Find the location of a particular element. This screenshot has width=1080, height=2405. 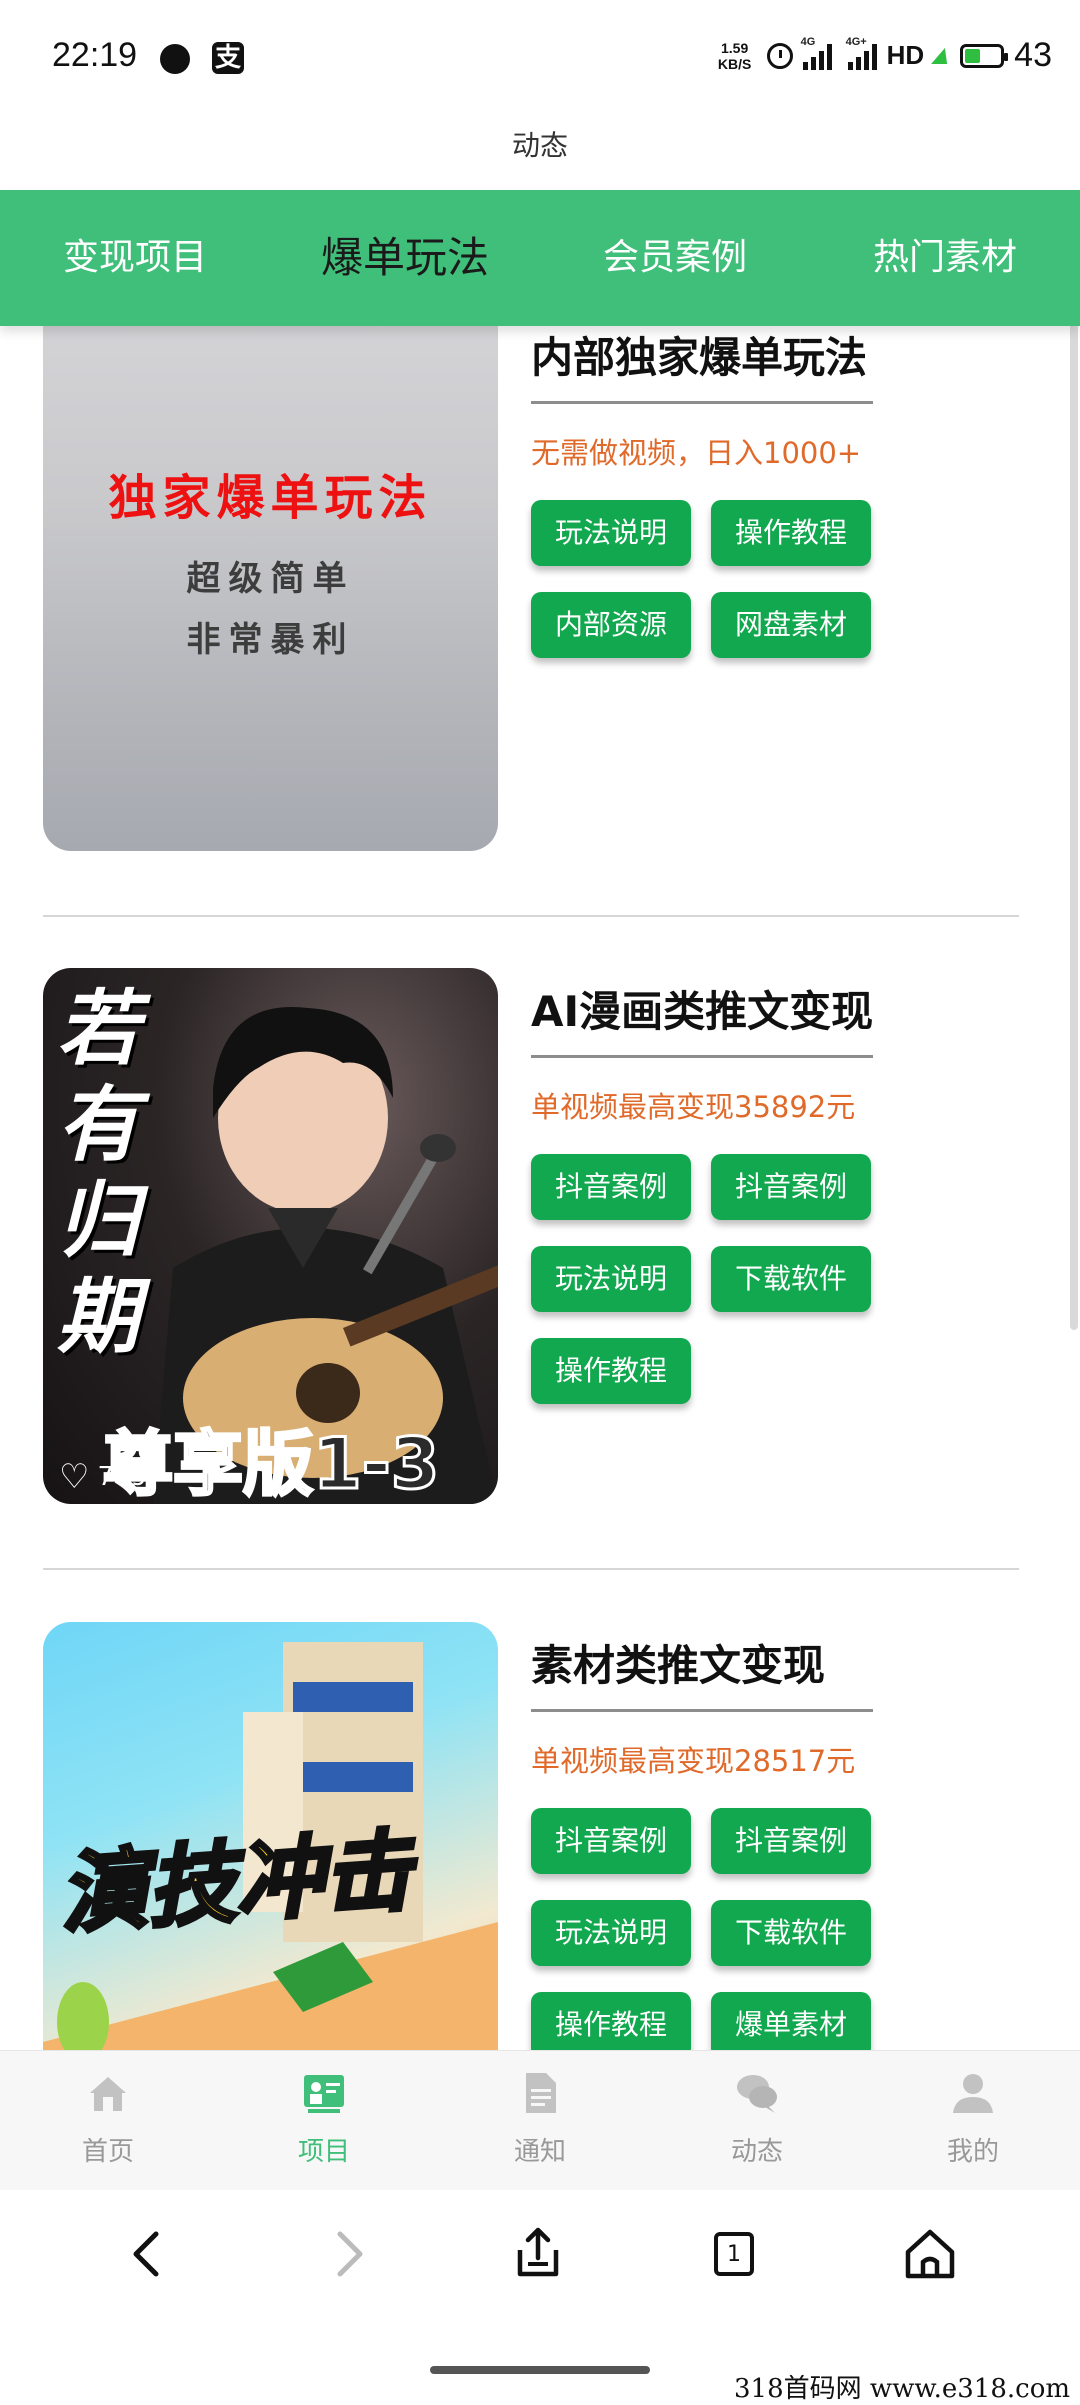

project-subtitle: 单视频最高变现35892元 is located at coordinates (693, 1107).